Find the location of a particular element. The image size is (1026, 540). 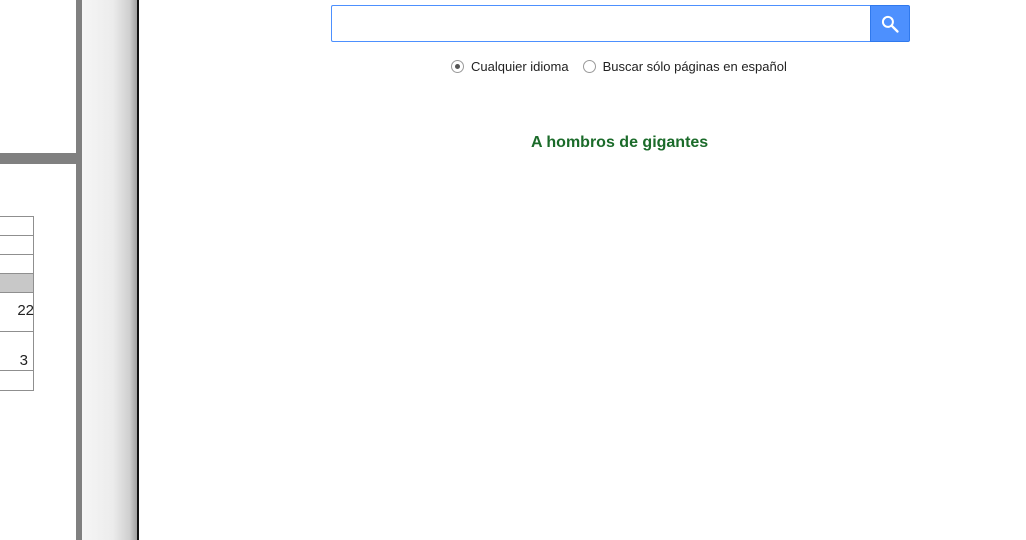

search-icon is located at coordinates (890, 24).